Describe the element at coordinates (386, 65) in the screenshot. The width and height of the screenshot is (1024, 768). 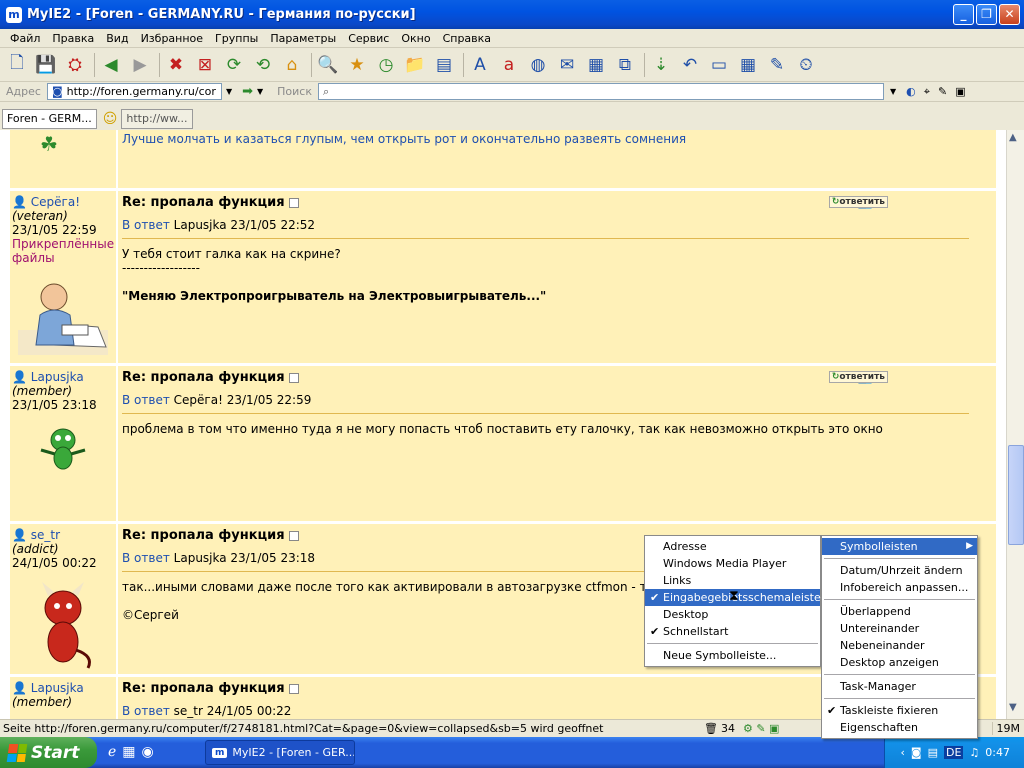
I see `history-icon: ◷` at that location.